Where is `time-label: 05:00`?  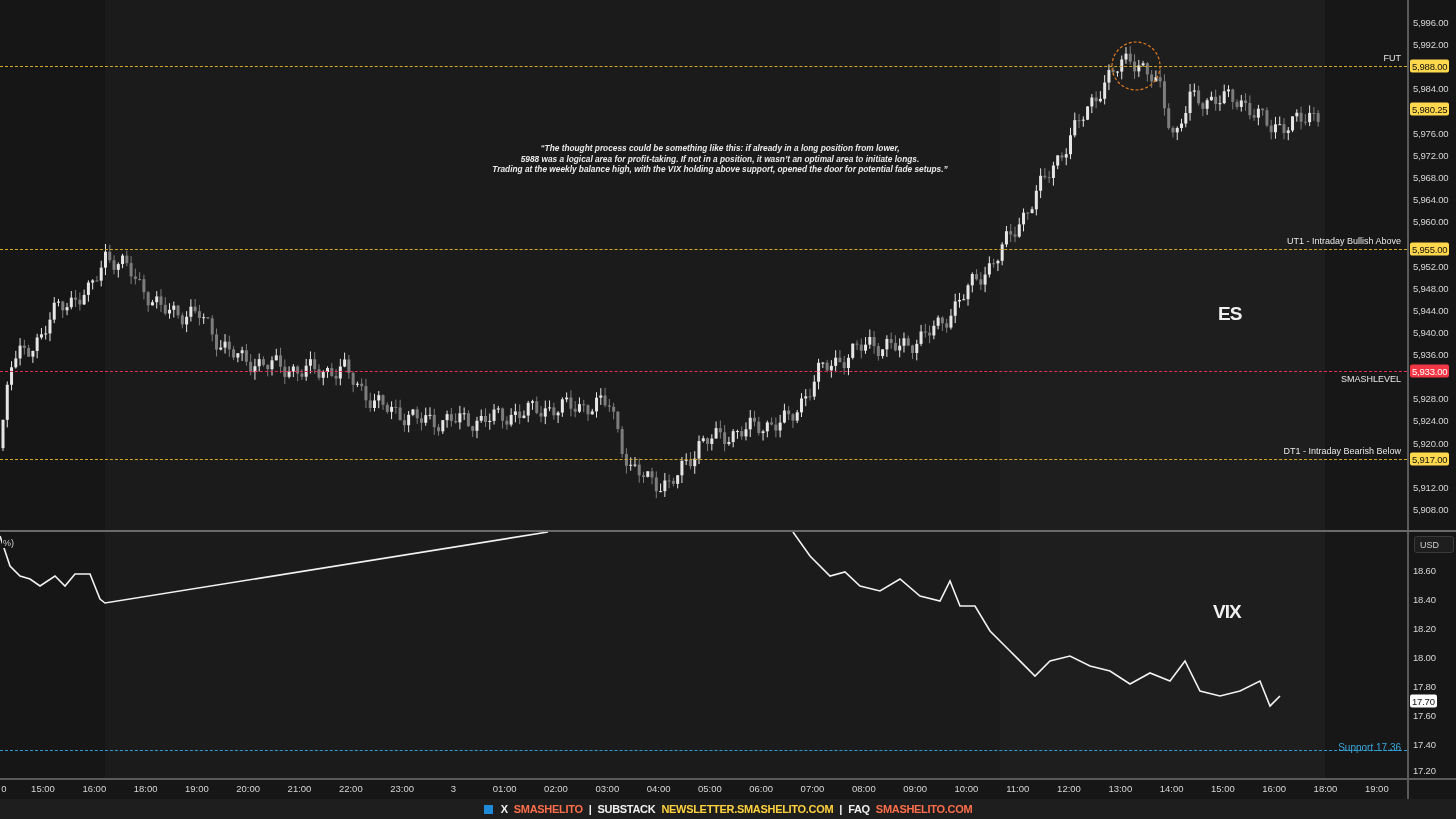 time-label: 05:00 is located at coordinates (710, 788).